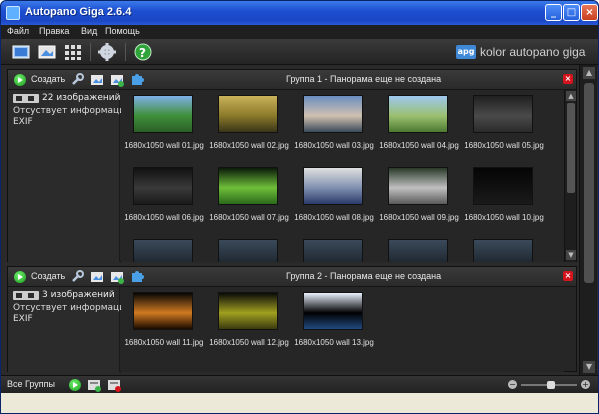 This screenshot has height=414, width=599. Describe the element at coordinates (589, 73) in the screenshot. I see `main-scroll-up-arrow: ▲` at that location.